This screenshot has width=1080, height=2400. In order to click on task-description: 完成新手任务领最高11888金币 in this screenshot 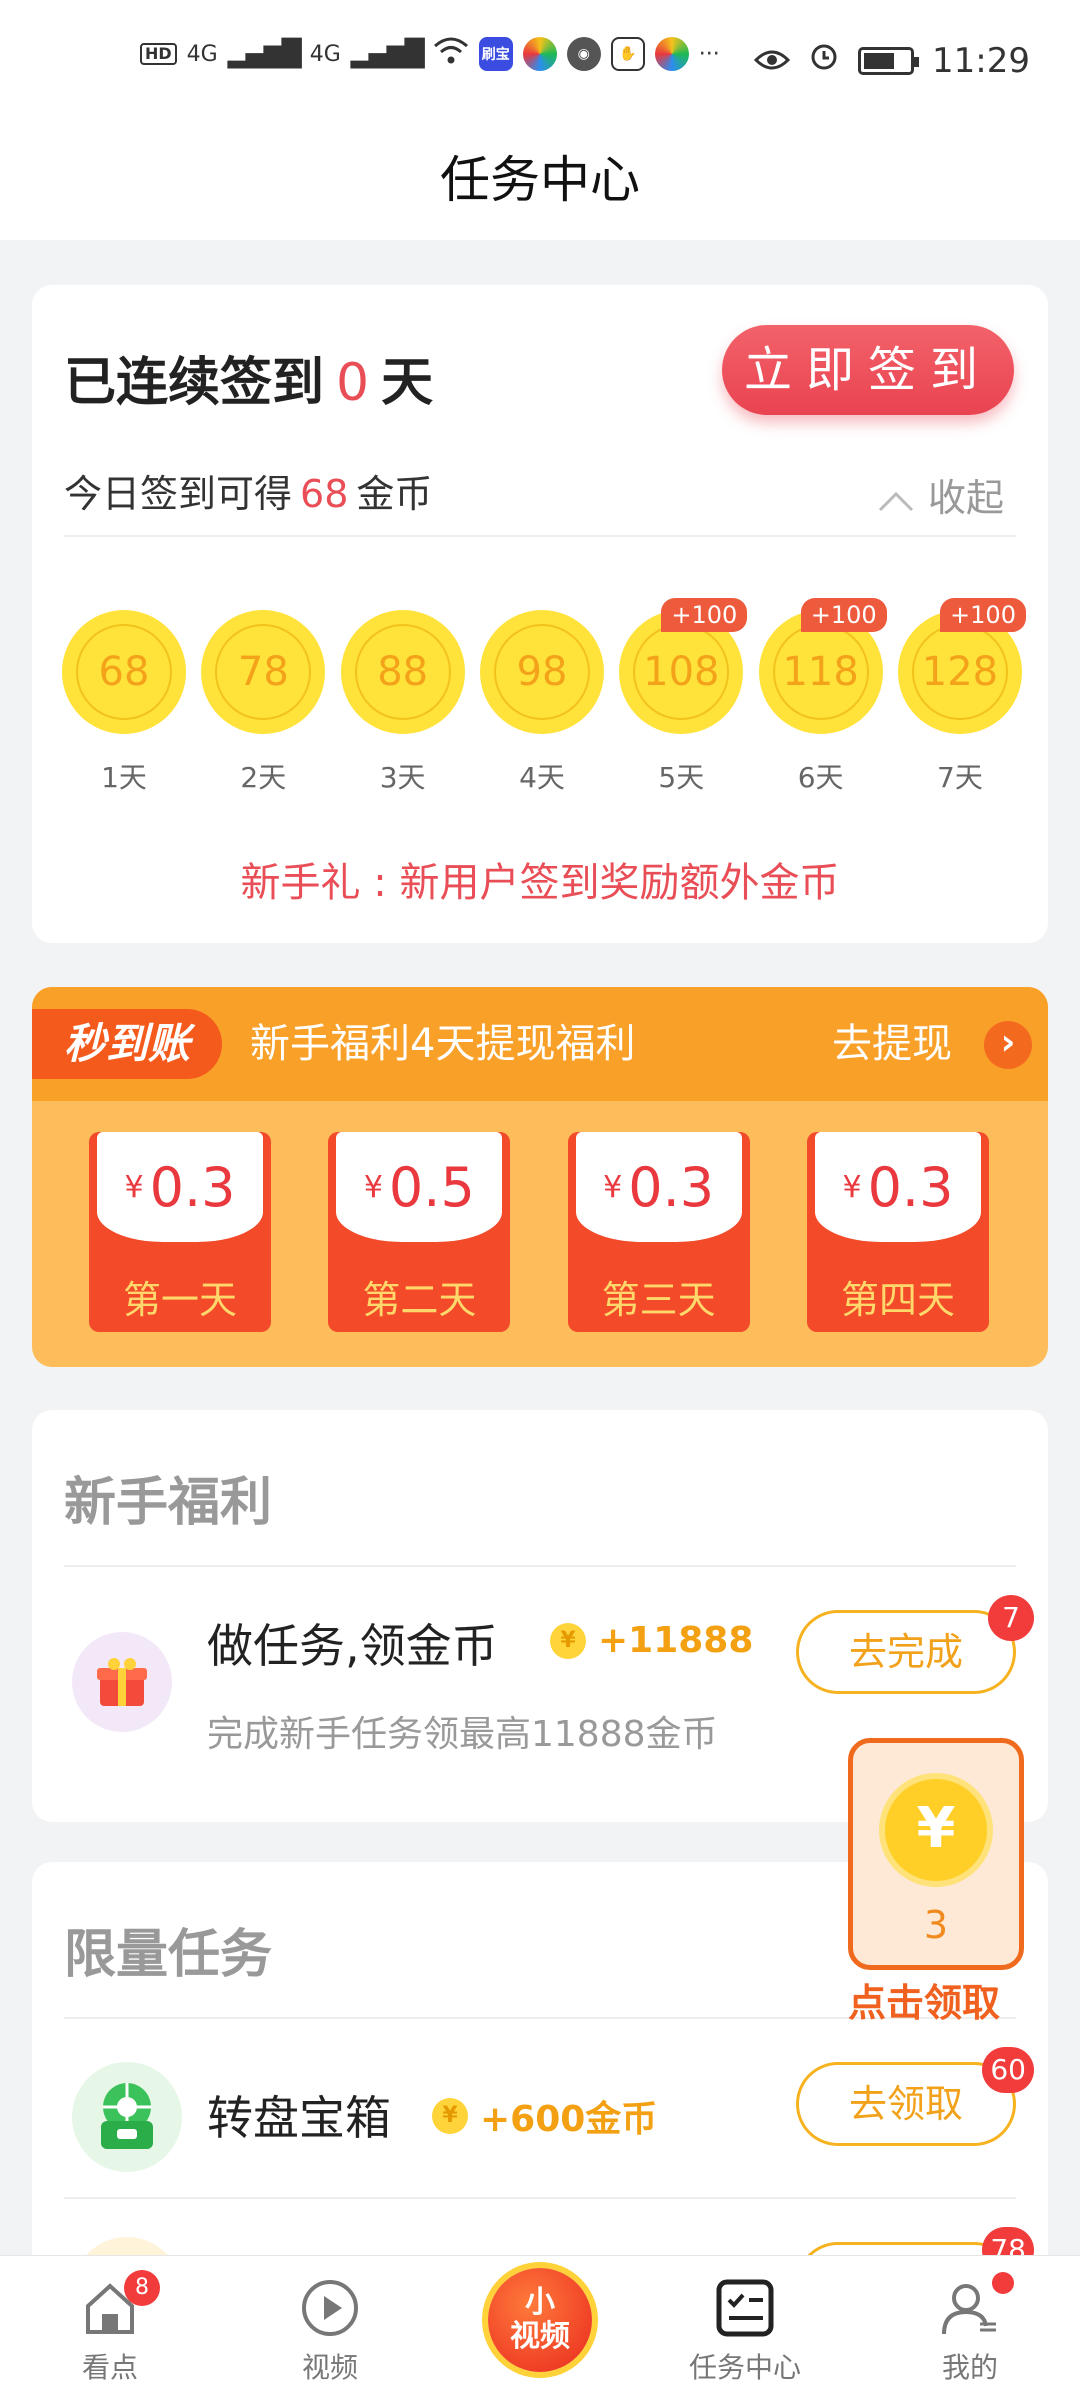, I will do `click(462, 1734)`.